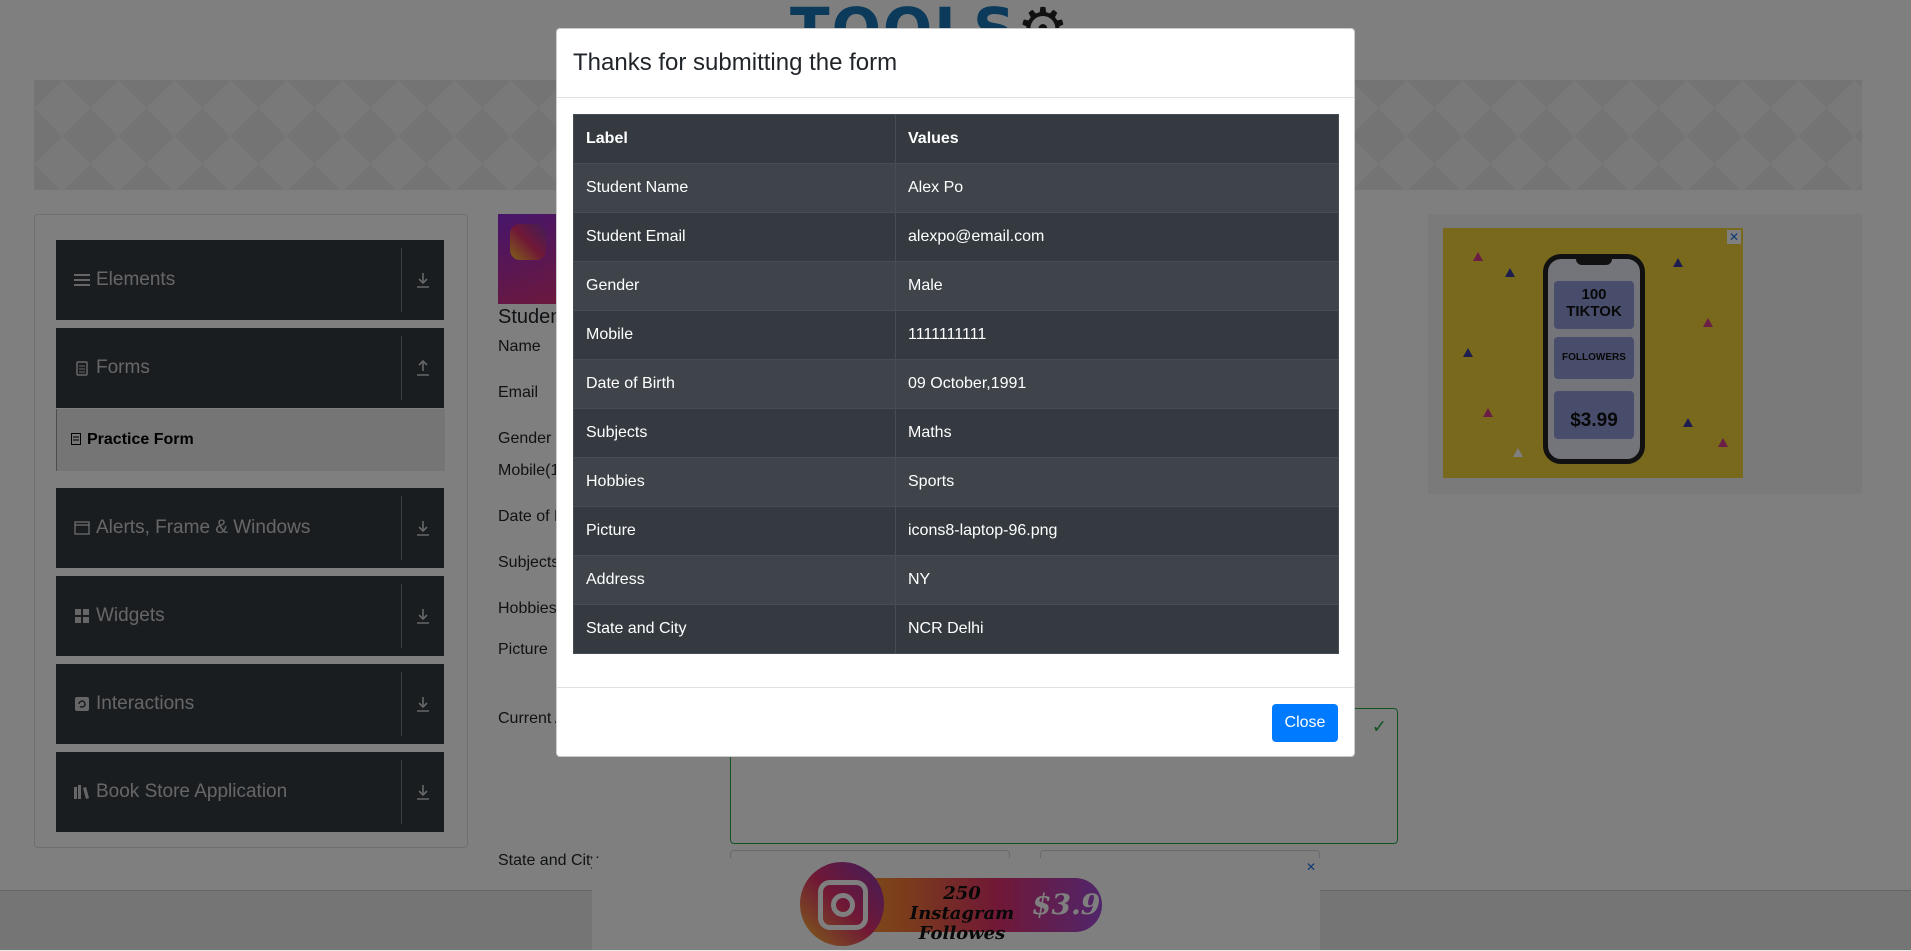  What do you see at coordinates (1305, 723) in the screenshot?
I see `close-modal-button: Close` at bounding box center [1305, 723].